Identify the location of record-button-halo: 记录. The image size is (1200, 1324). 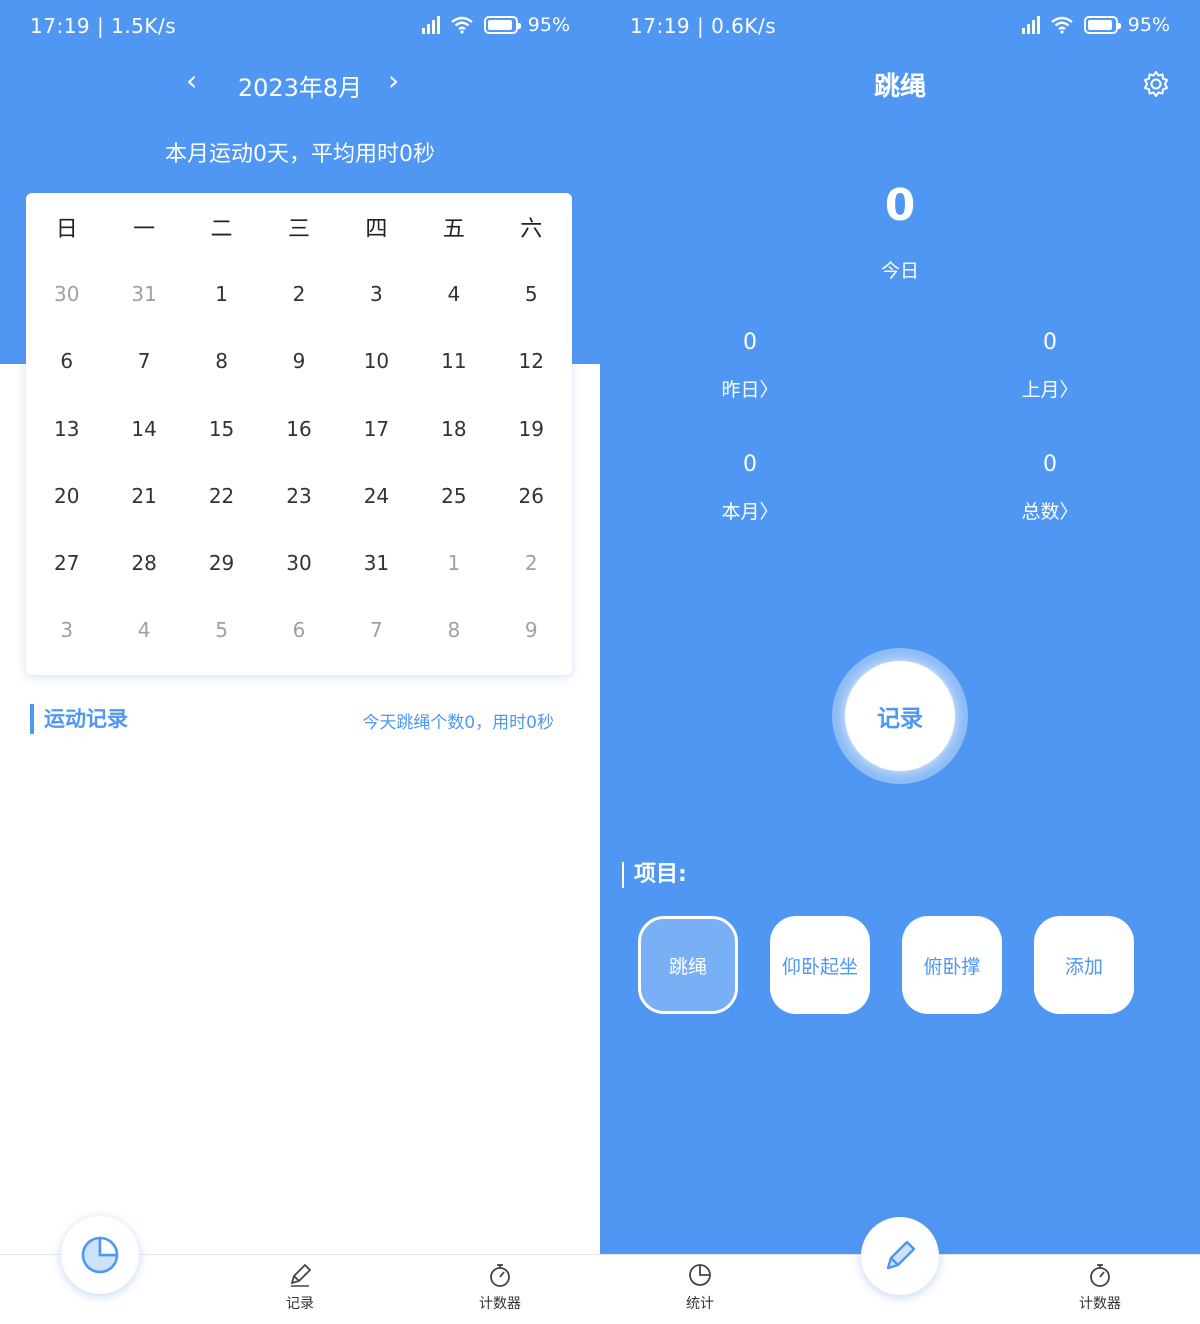
(900, 716).